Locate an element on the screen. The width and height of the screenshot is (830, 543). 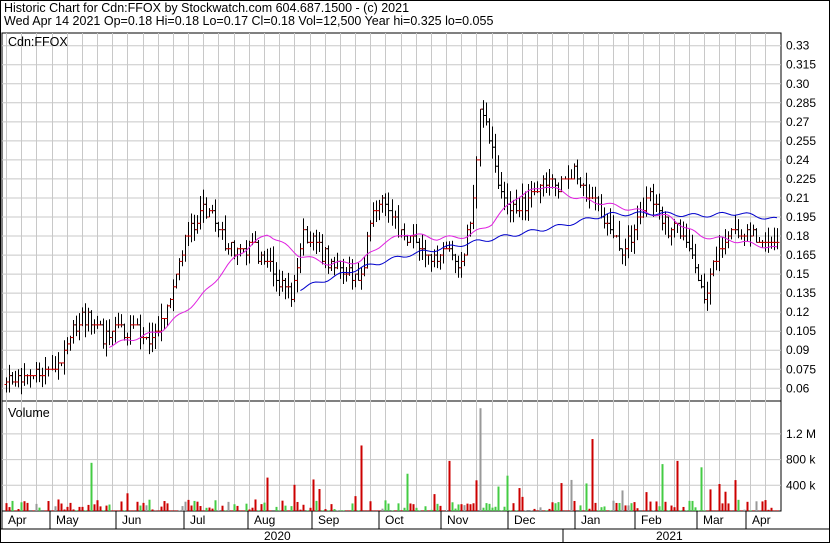
price-tick-label: 0.09 is located at coordinates (798, 350).